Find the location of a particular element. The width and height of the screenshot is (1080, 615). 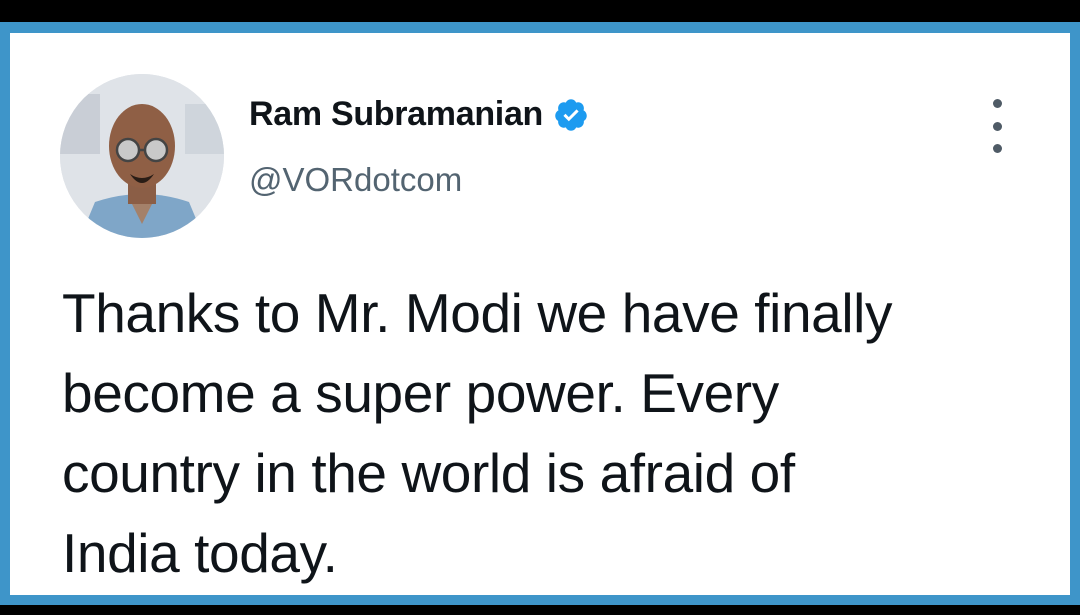

profile-photo-icon is located at coordinates (142, 156).